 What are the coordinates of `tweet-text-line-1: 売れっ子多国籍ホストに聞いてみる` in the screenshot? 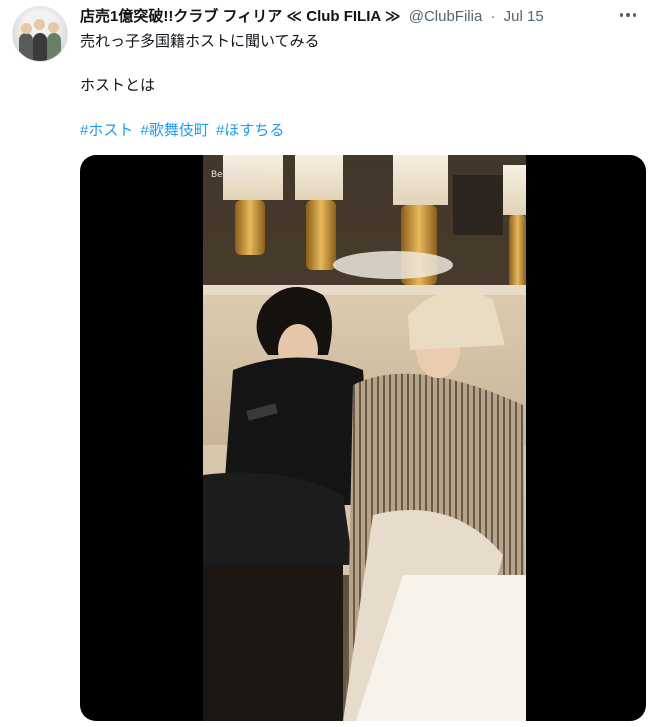 It's located at (200, 41).